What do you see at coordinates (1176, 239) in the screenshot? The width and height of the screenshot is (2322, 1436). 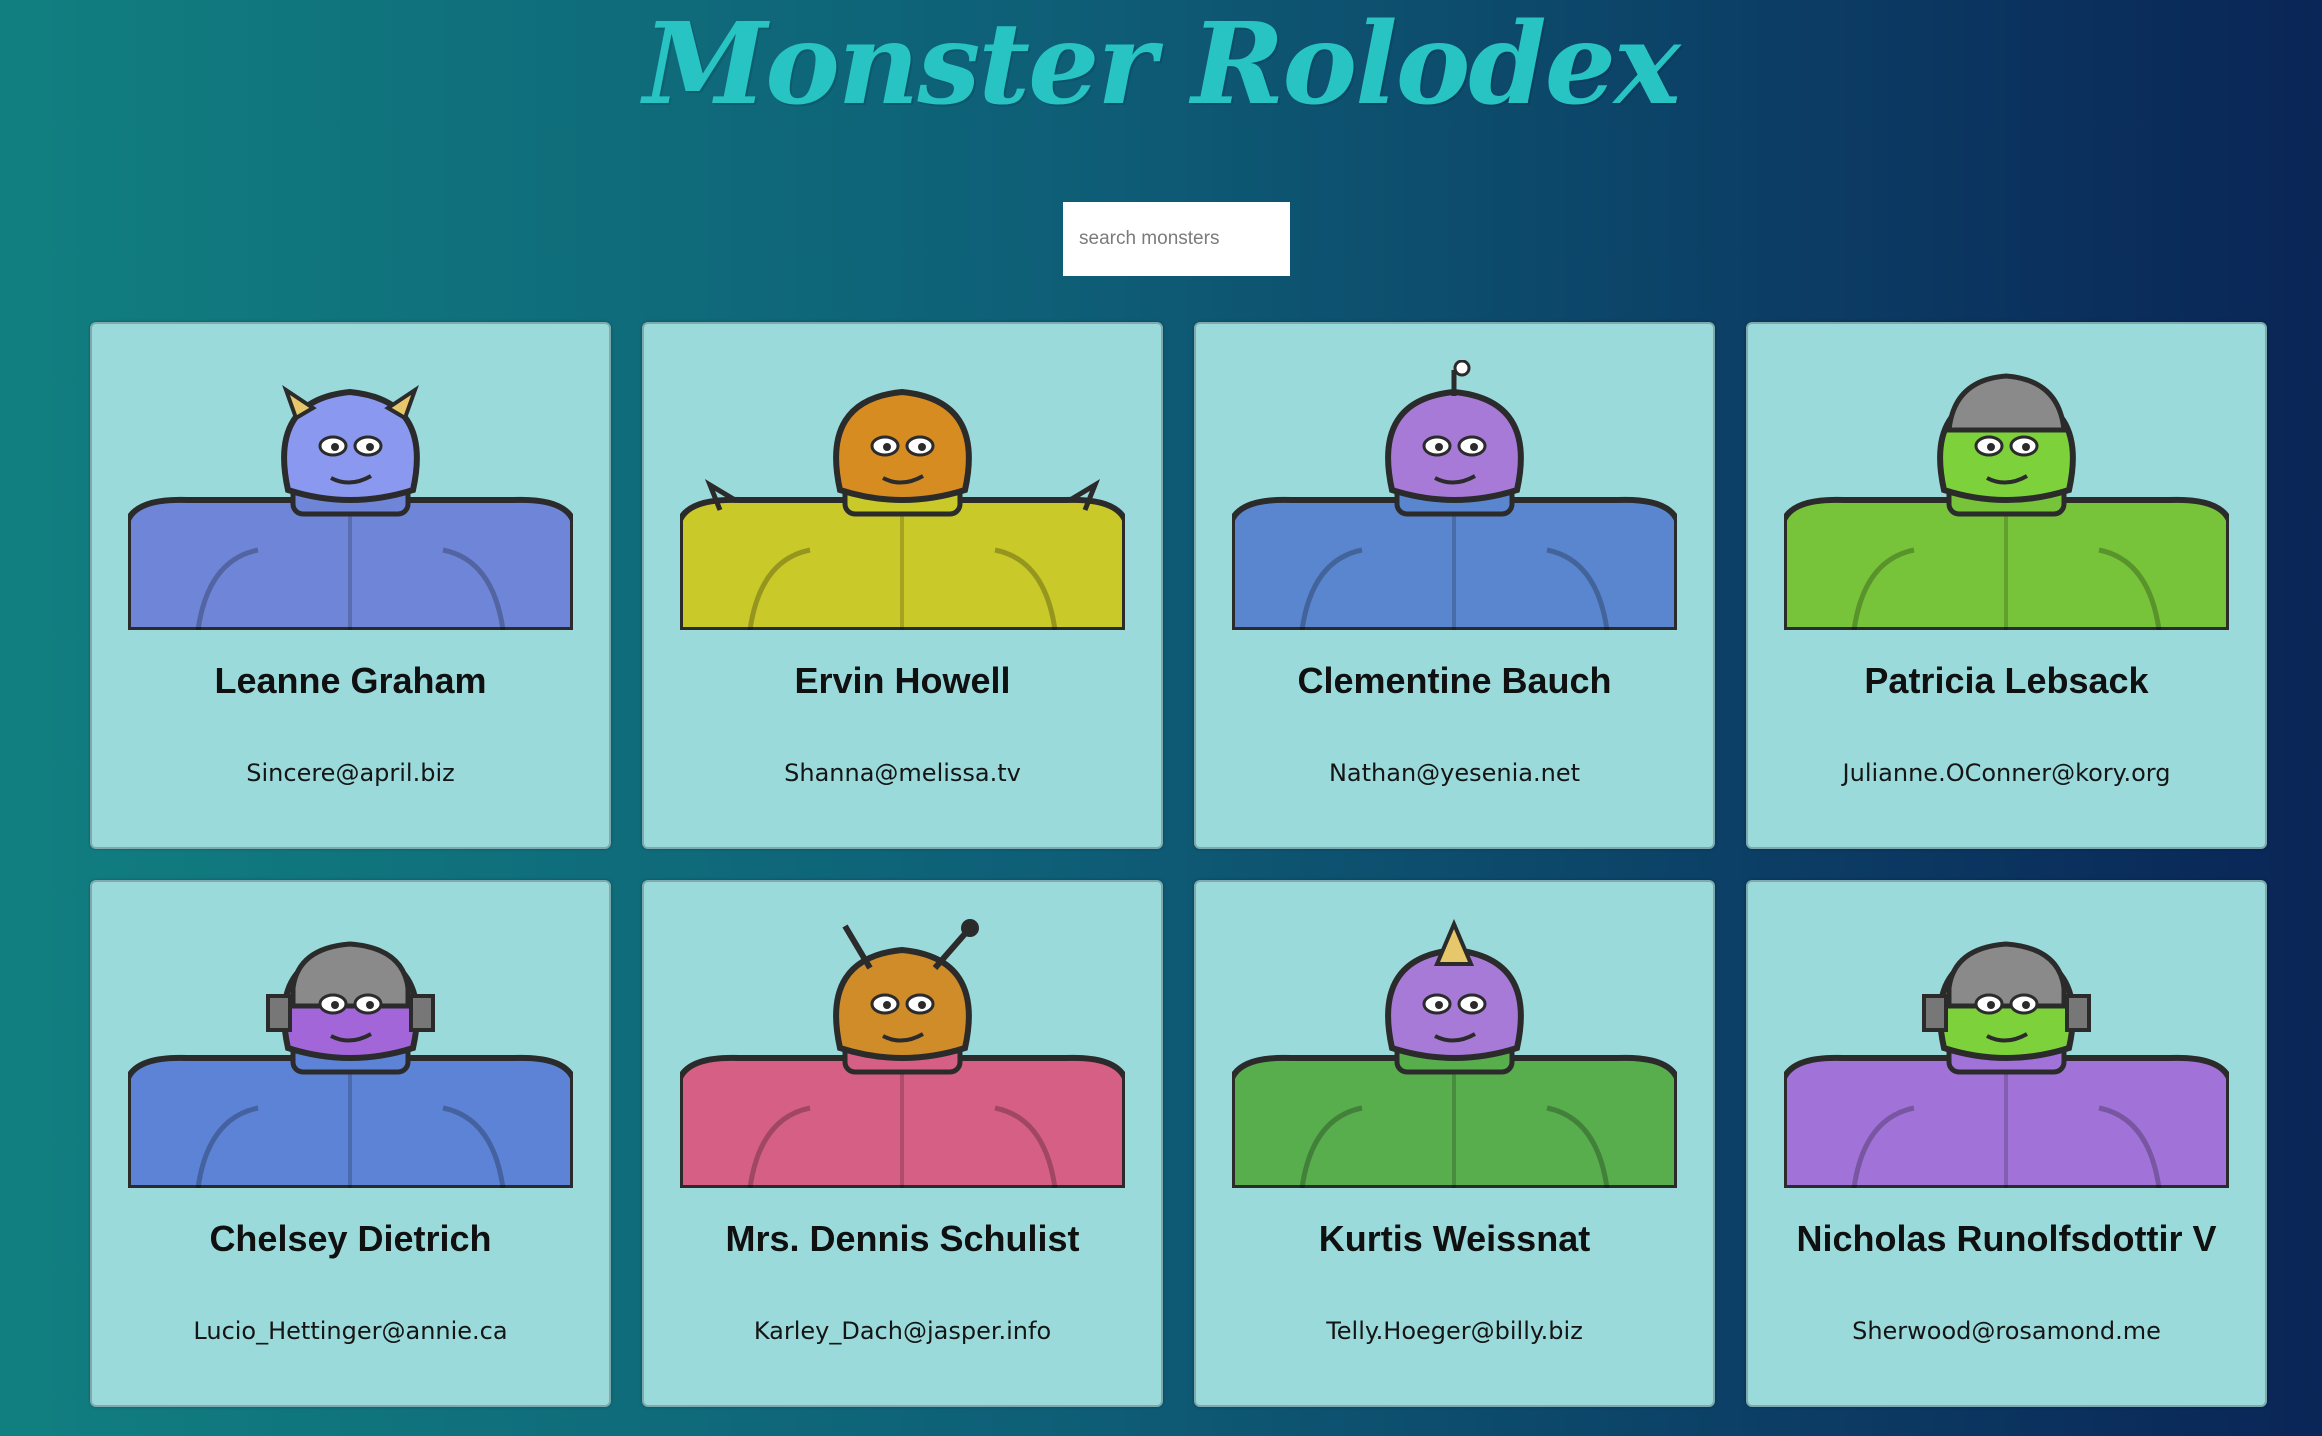 I see `search-input` at bounding box center [1176, 239].